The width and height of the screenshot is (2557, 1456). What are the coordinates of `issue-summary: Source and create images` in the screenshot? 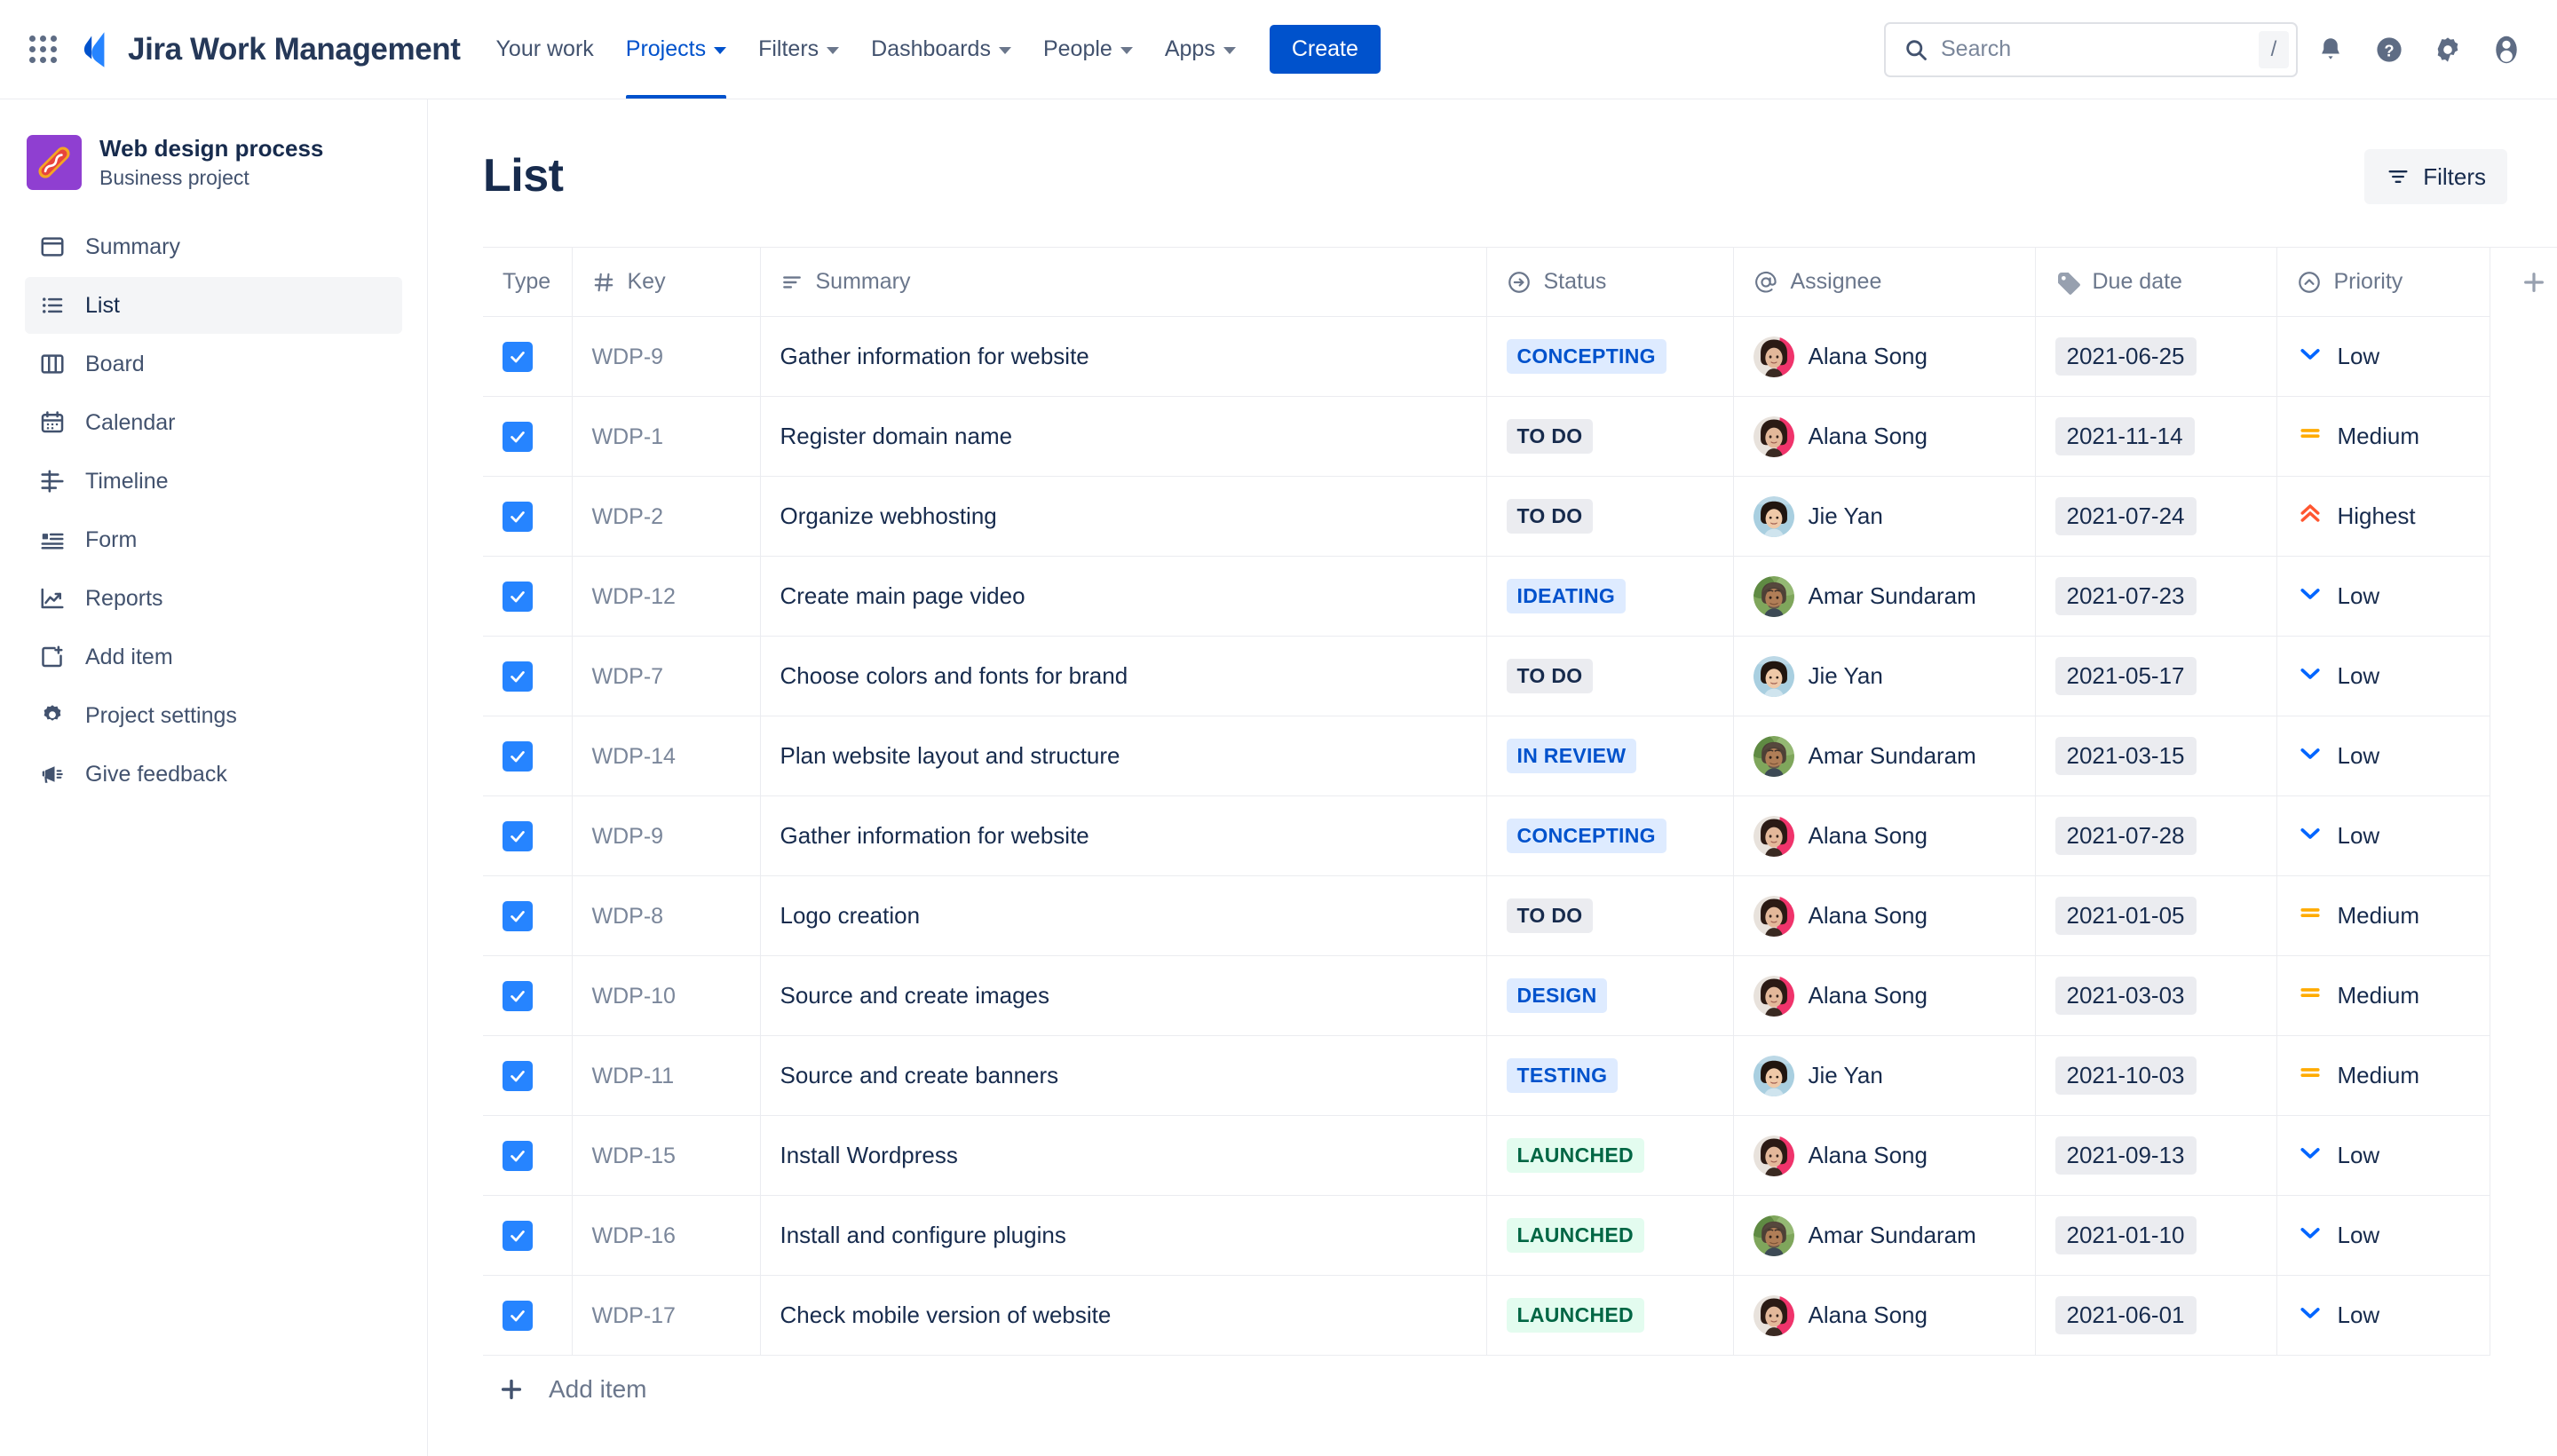 It's located at (915, 995).